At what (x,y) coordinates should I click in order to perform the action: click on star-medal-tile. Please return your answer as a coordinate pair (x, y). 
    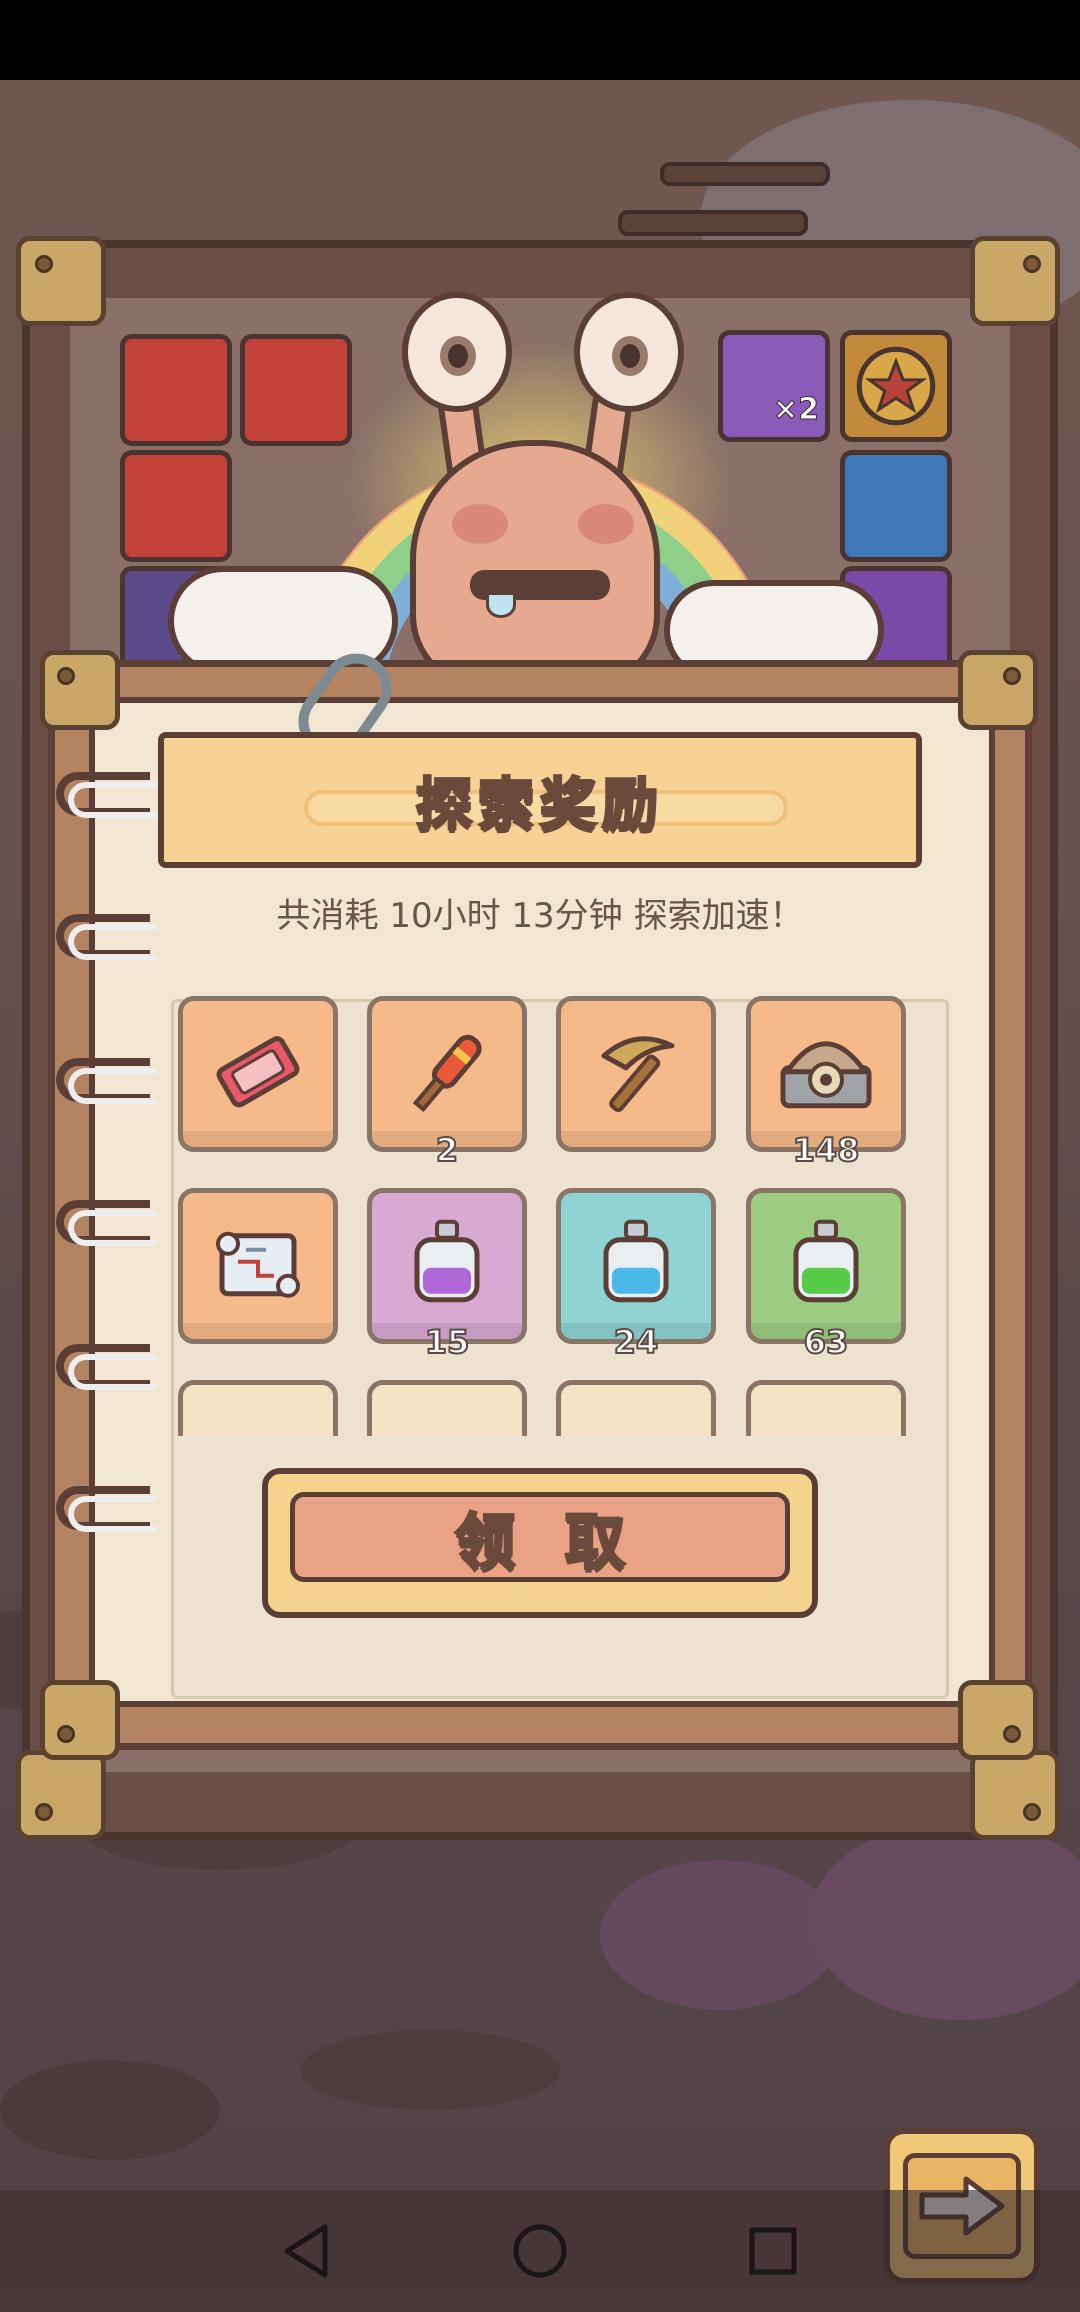
    Looking at the image, I should click on (896, 386).